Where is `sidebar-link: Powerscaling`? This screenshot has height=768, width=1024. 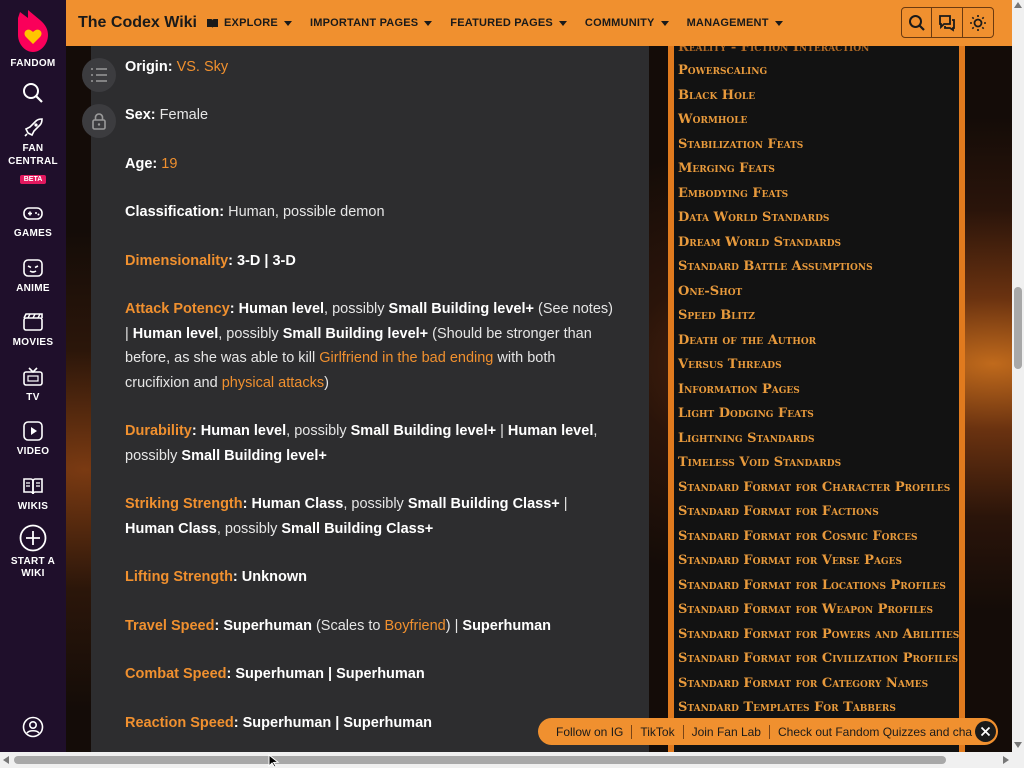 sidebar-link: Powerscaling is located at coordinates (722, 71).